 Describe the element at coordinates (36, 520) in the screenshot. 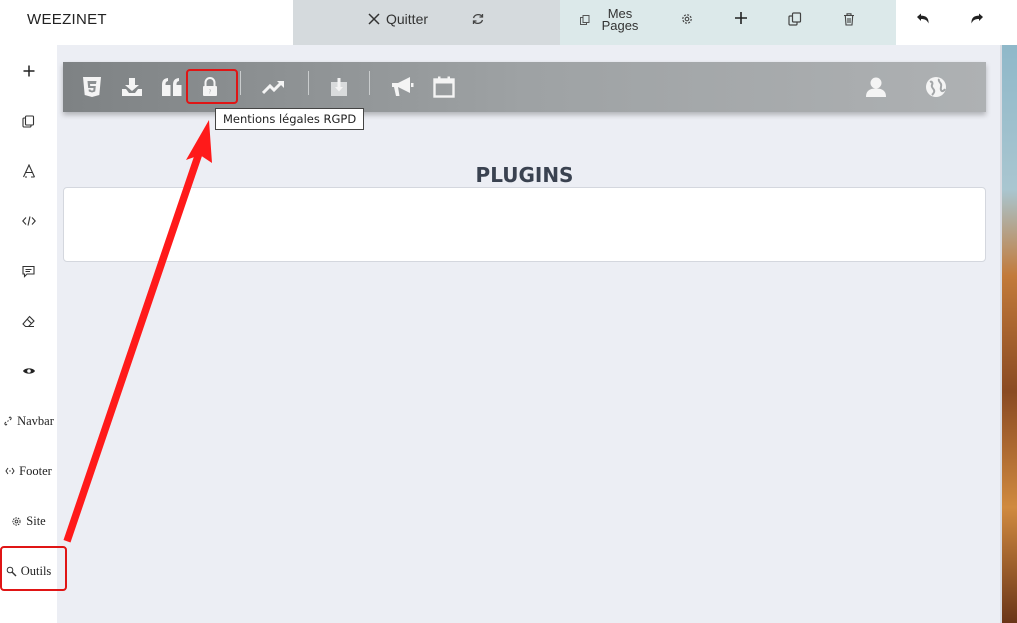

I see `sidebar-item-label: Site` at that location.